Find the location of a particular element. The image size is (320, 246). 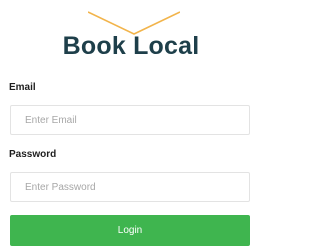

brand-name: Book Local is located at coordinates (131, 46).